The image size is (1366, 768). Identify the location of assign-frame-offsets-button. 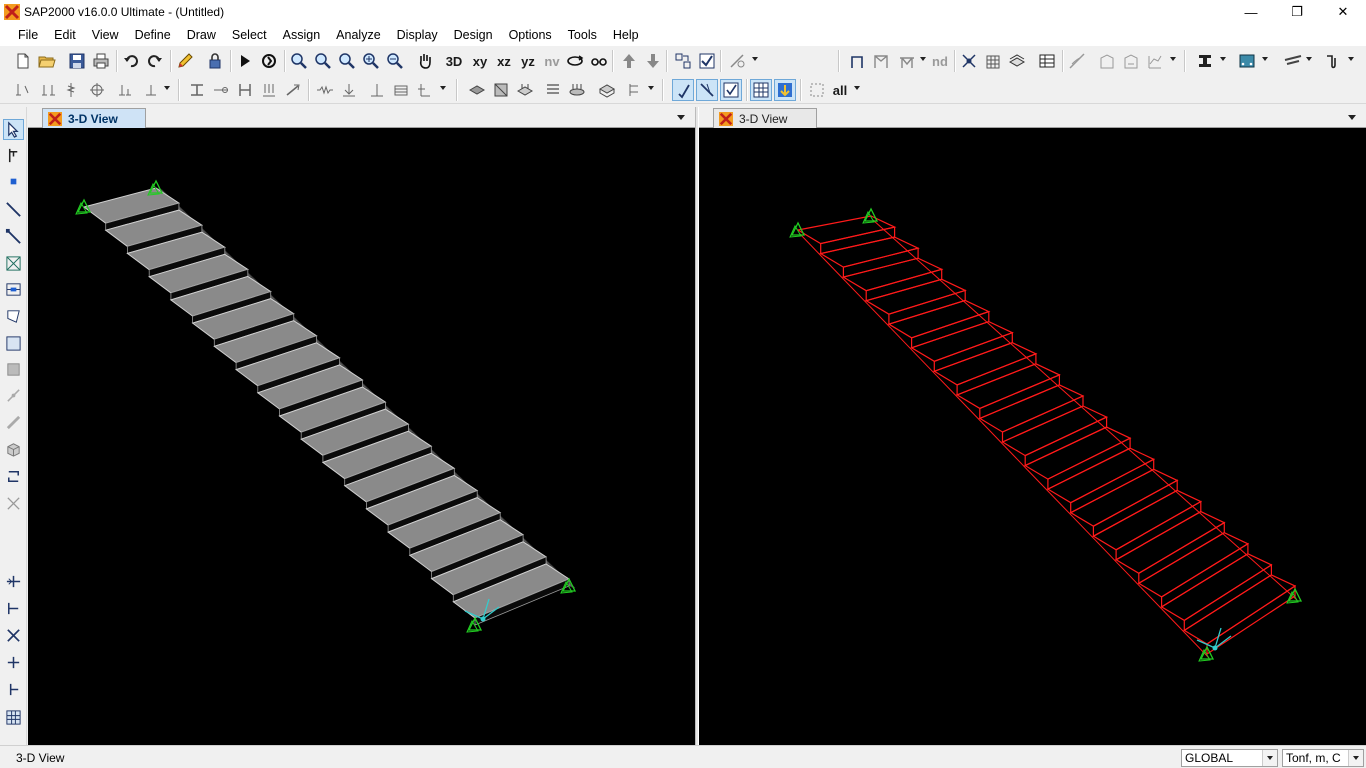
(245, 90).